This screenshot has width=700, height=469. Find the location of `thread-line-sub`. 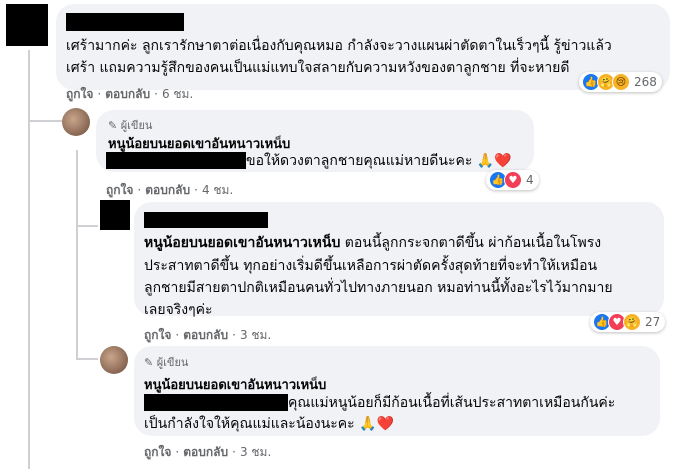

thread-line-sub is located at coordinates (77, 255).